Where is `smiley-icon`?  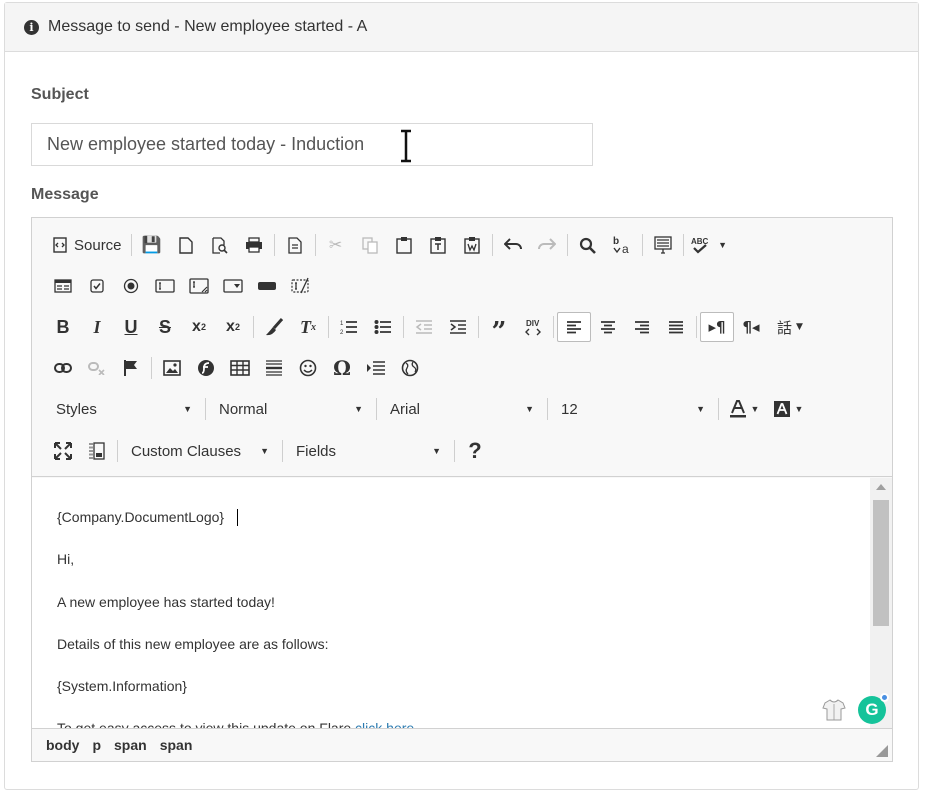
smiley-icon is located at coordinates (308, 368).